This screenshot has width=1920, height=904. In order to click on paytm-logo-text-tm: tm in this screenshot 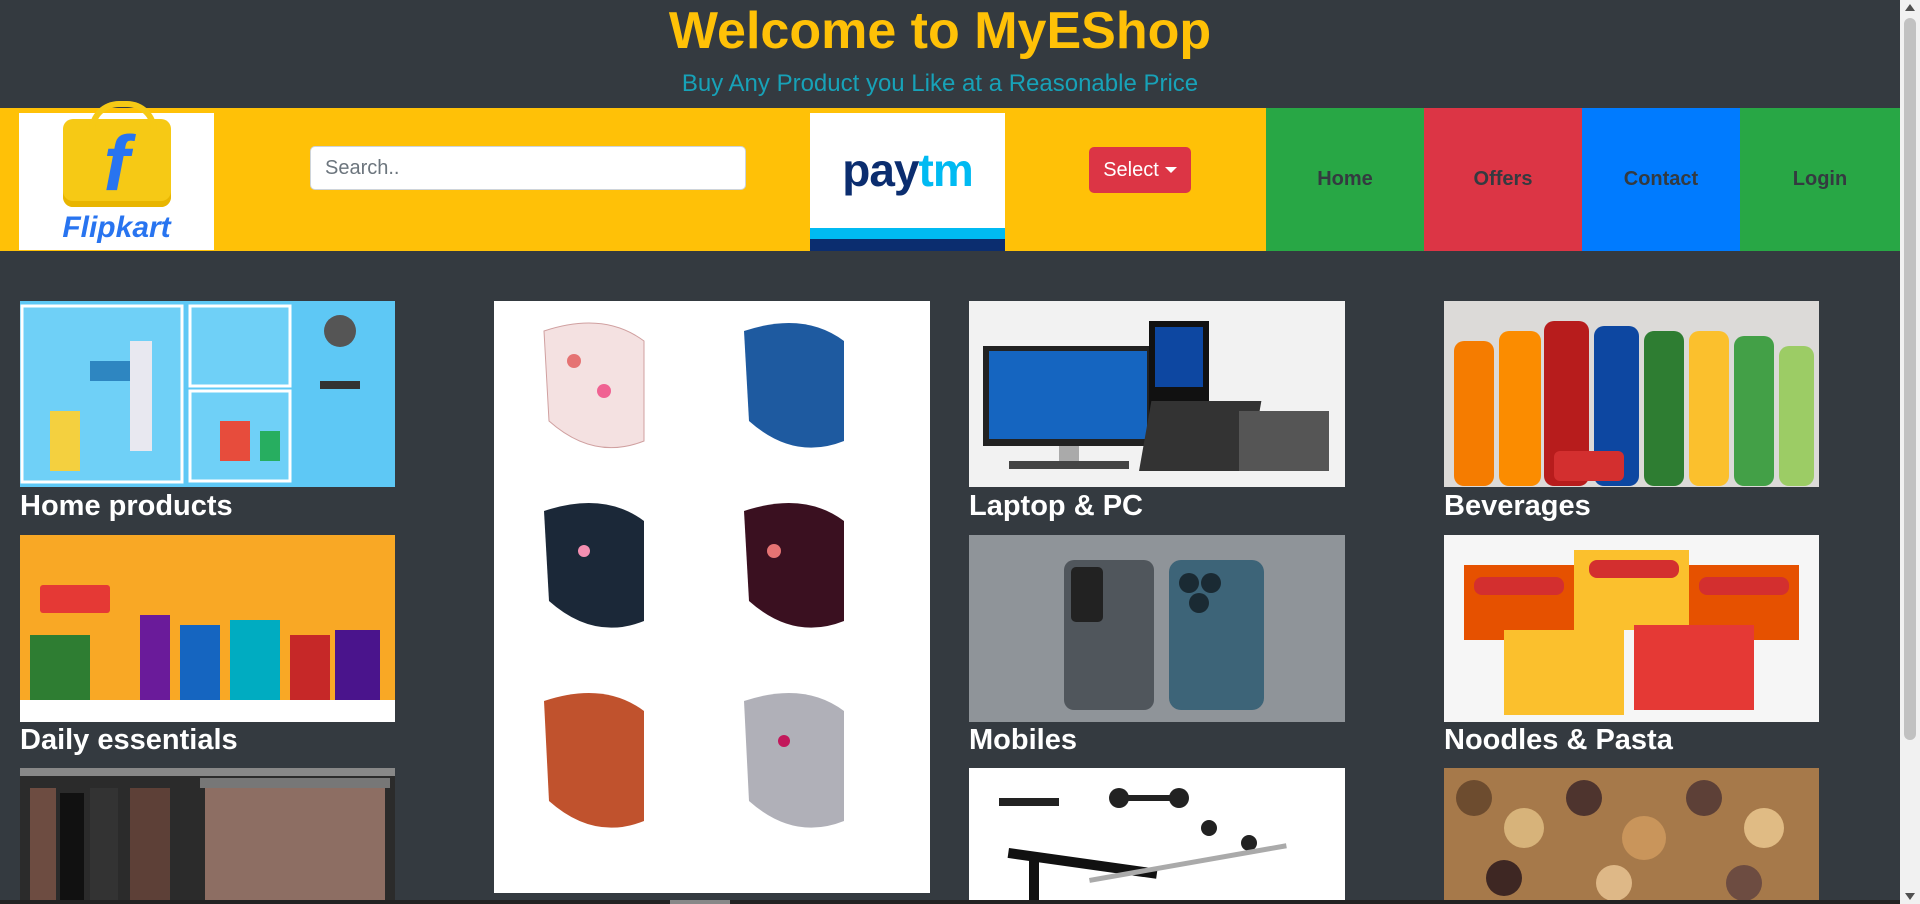, I will do `click(946, 170)`.